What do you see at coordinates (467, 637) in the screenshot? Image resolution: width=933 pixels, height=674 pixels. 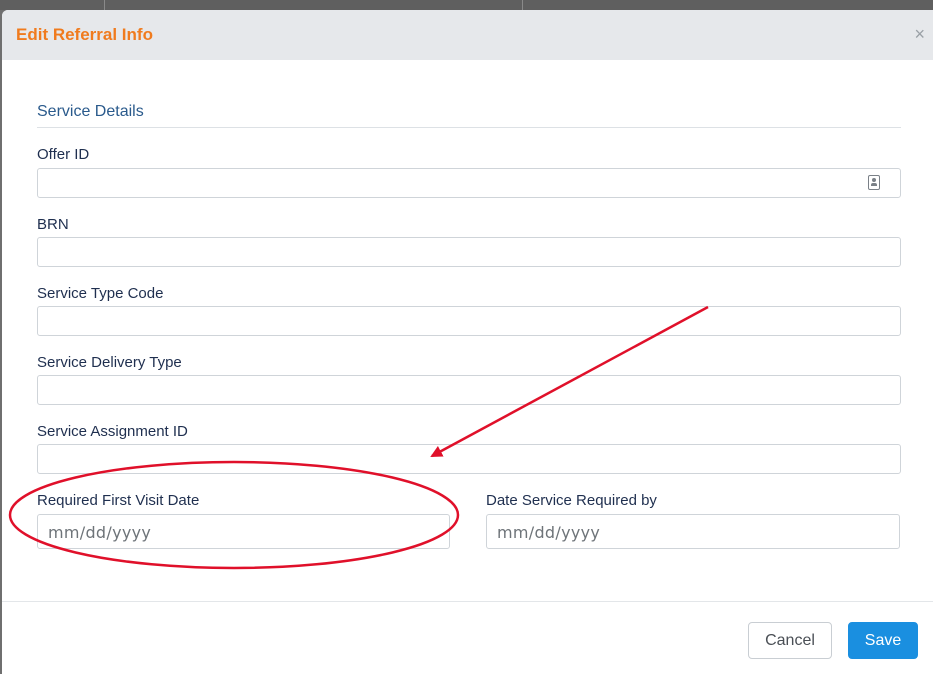 I see `modal-footer: Cancel Save` at bounding box center [467, 637].